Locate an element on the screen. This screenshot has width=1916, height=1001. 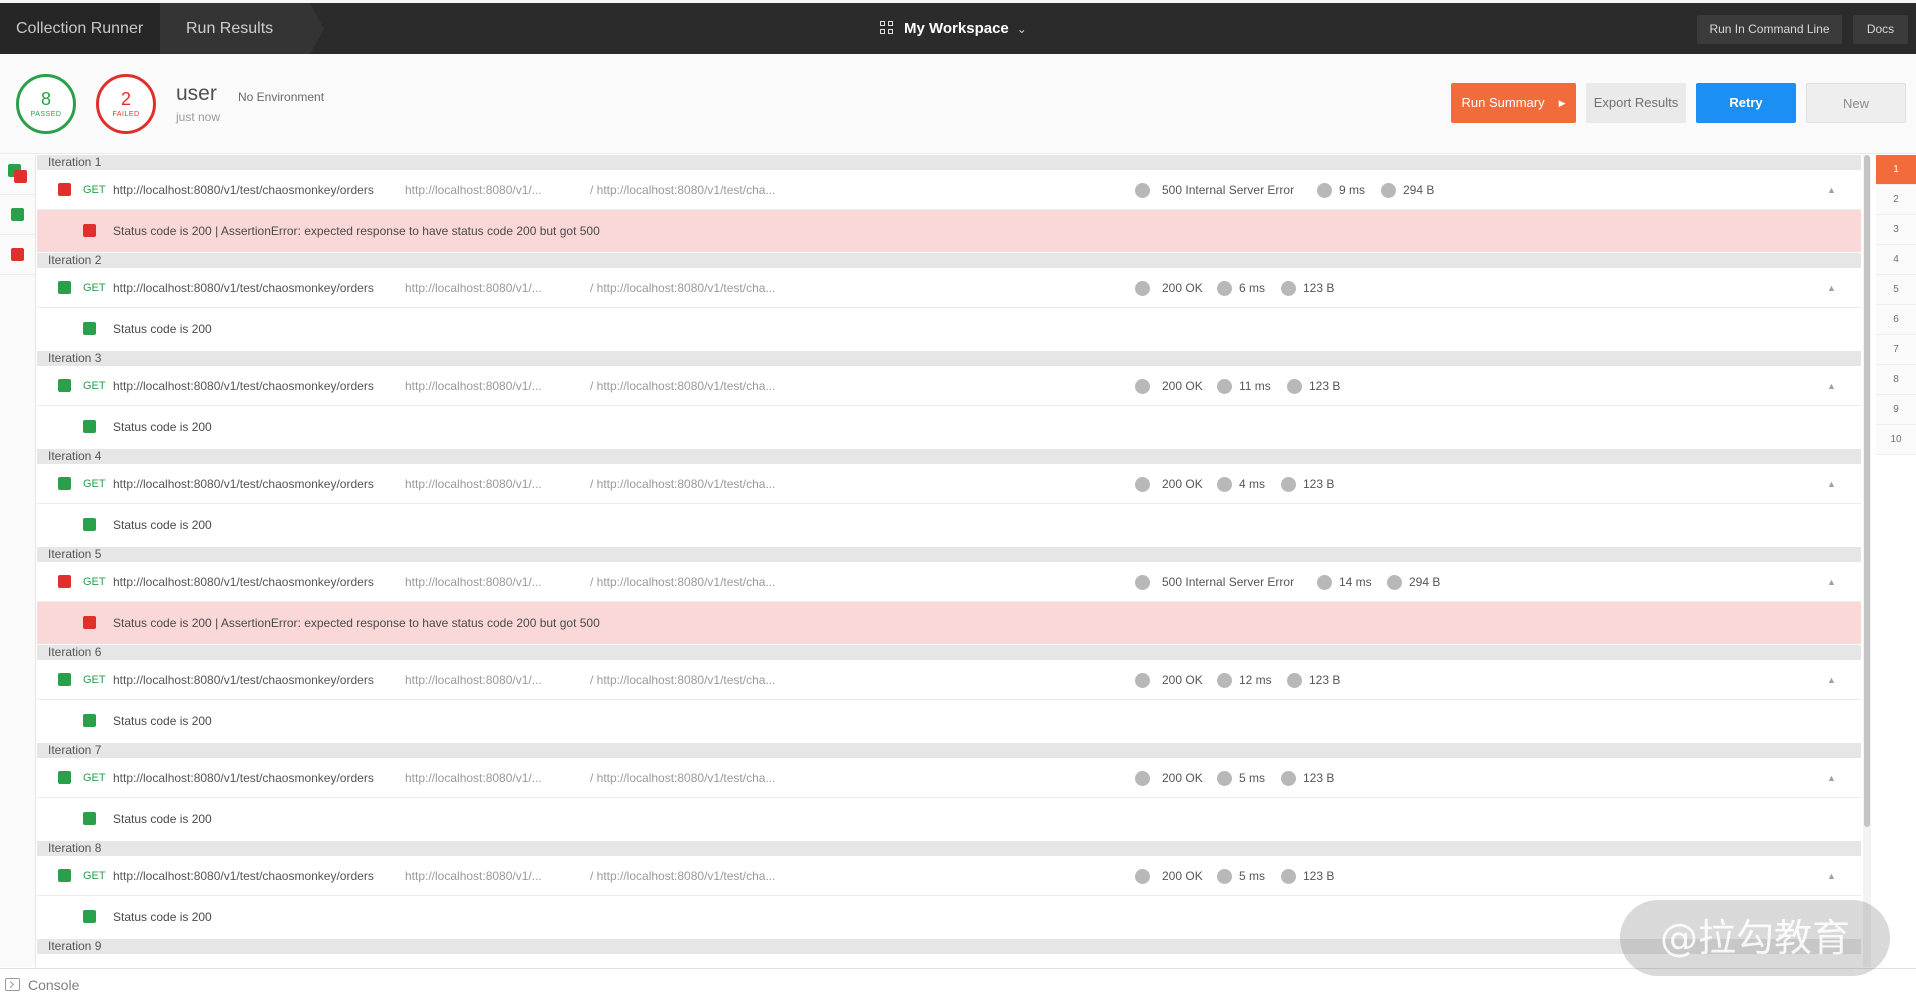
breadcrumb-separator is located at coordinates (317, 28).